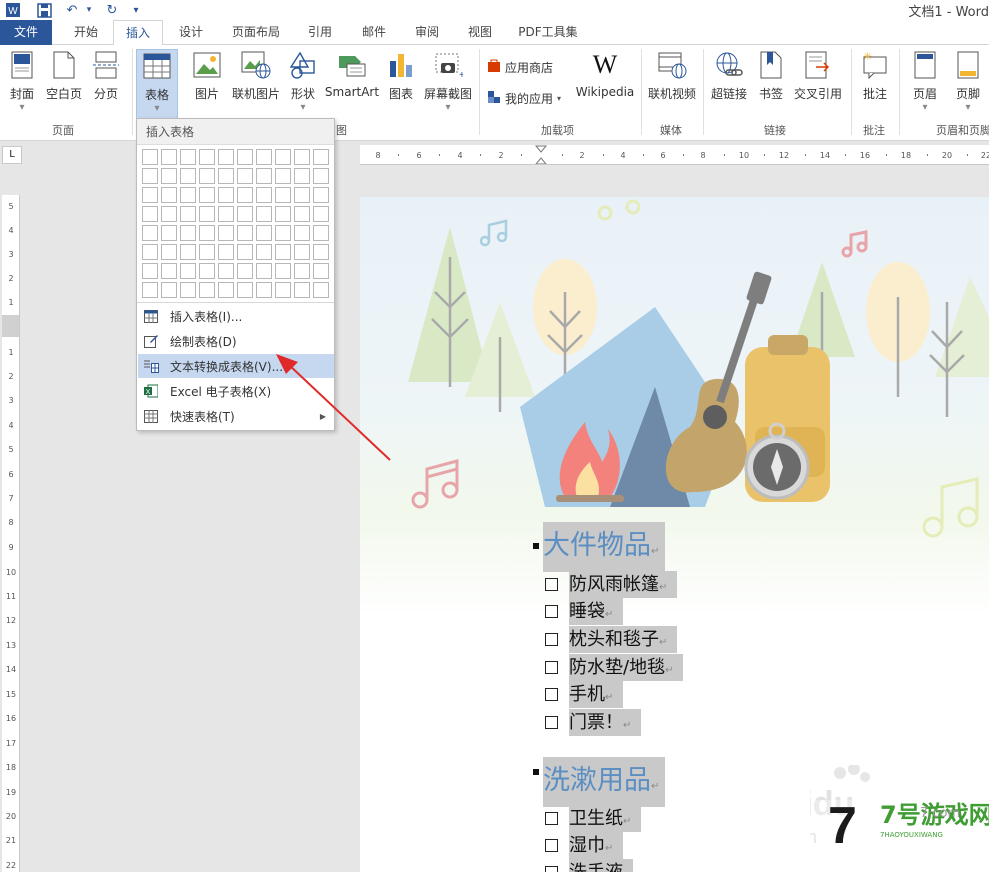 This screenshot has width=989, height=872. I want to click on hyperlink-button: 超链接, so click(729, 75).